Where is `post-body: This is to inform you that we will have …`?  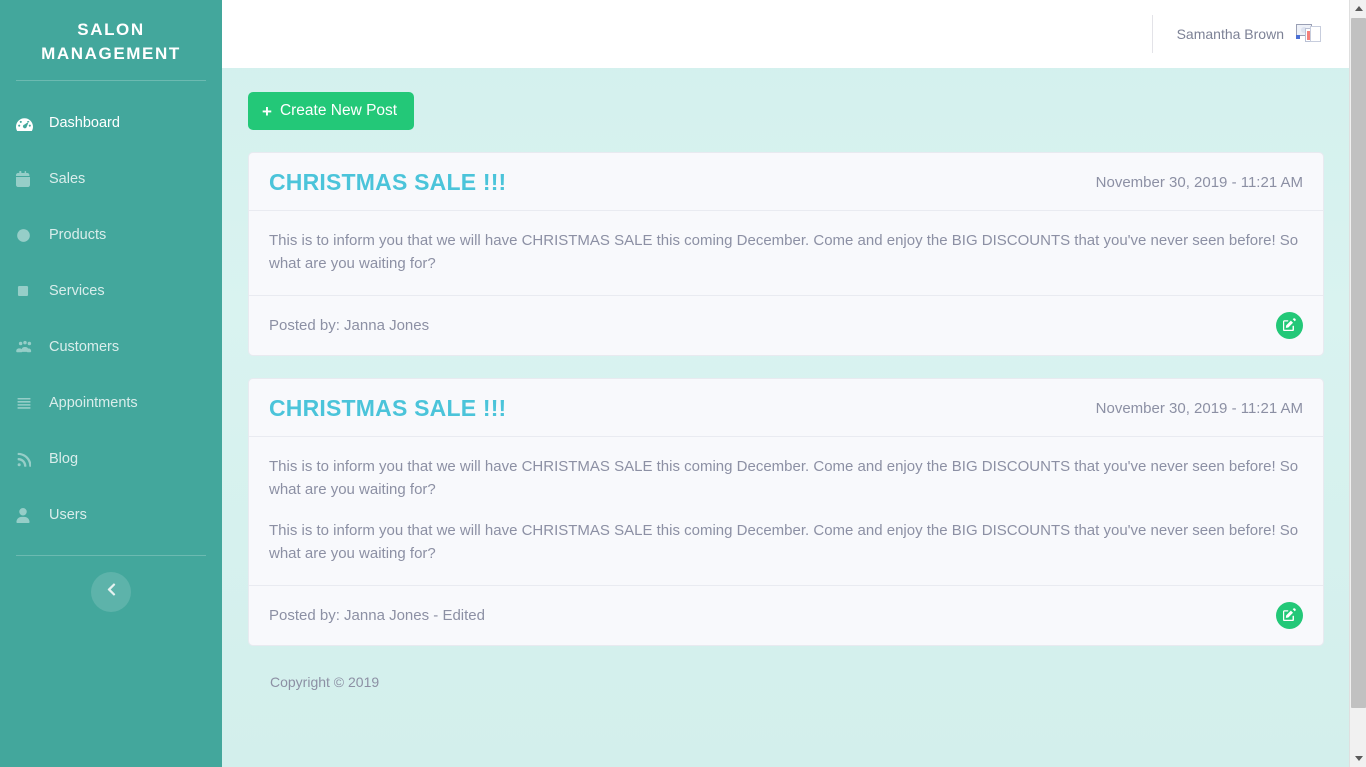
post-body: This is to inform you that we will have … is located at coordinates (786, 253).